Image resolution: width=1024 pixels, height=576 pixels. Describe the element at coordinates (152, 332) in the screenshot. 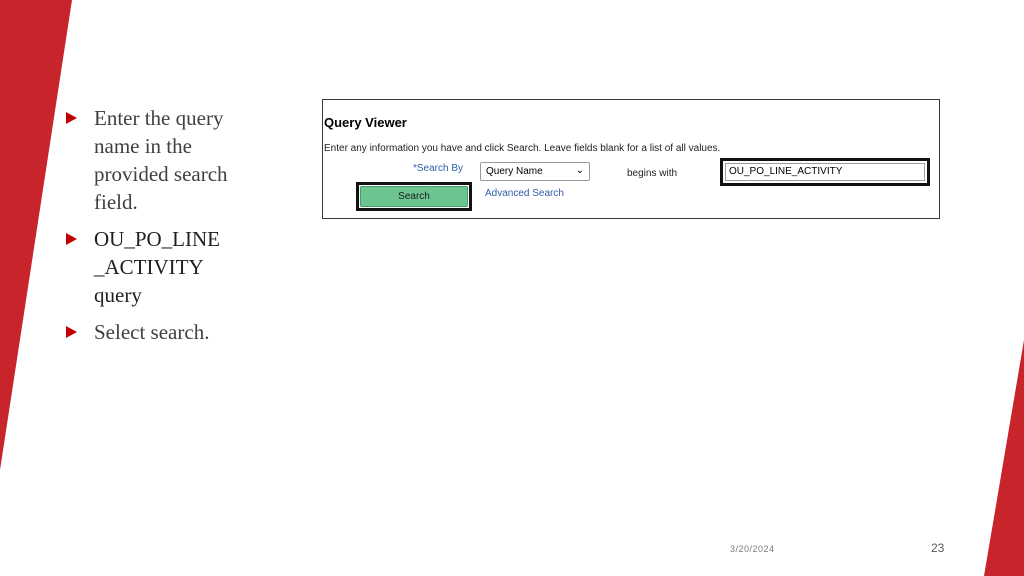

I see `bullet-text: Select search.` at that location.